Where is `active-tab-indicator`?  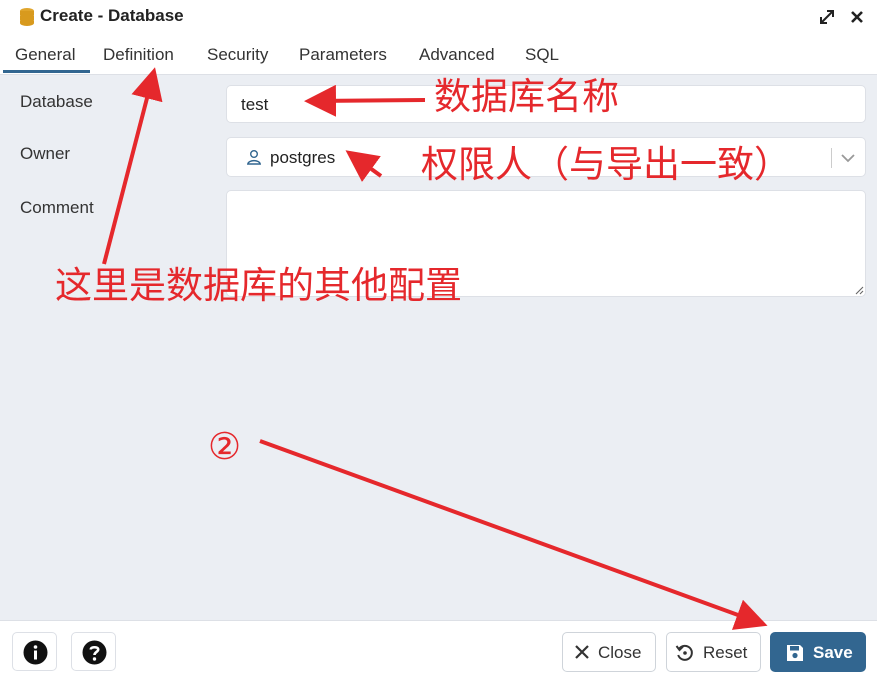 active-tab-indicator is located at coordinates (46, 71).